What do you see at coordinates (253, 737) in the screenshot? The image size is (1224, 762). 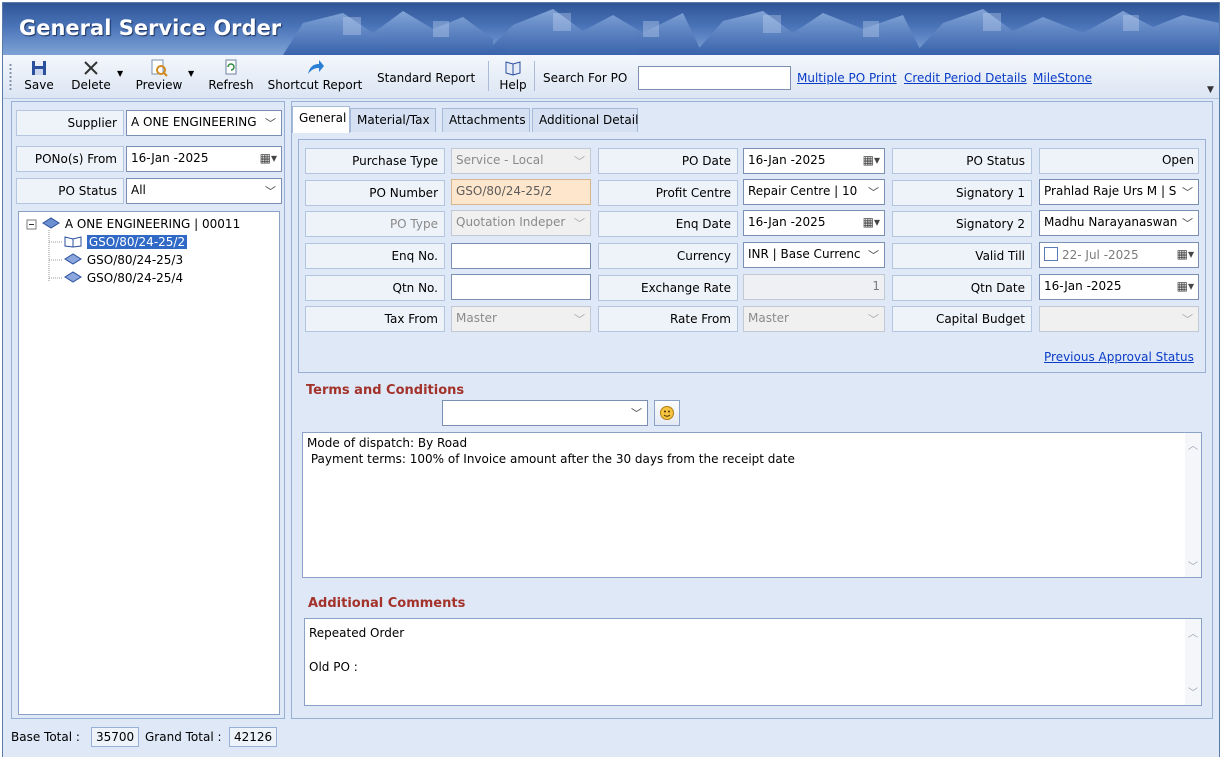 I see `grand-total-value: 42126` at bounding box center [253, 737].